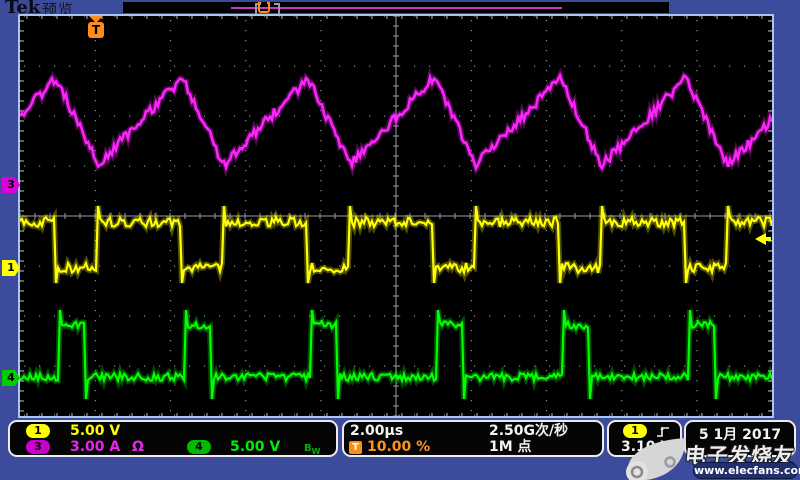  I want to click on ch4-bandwidth-limit-icon: BW, so click(312, 449).